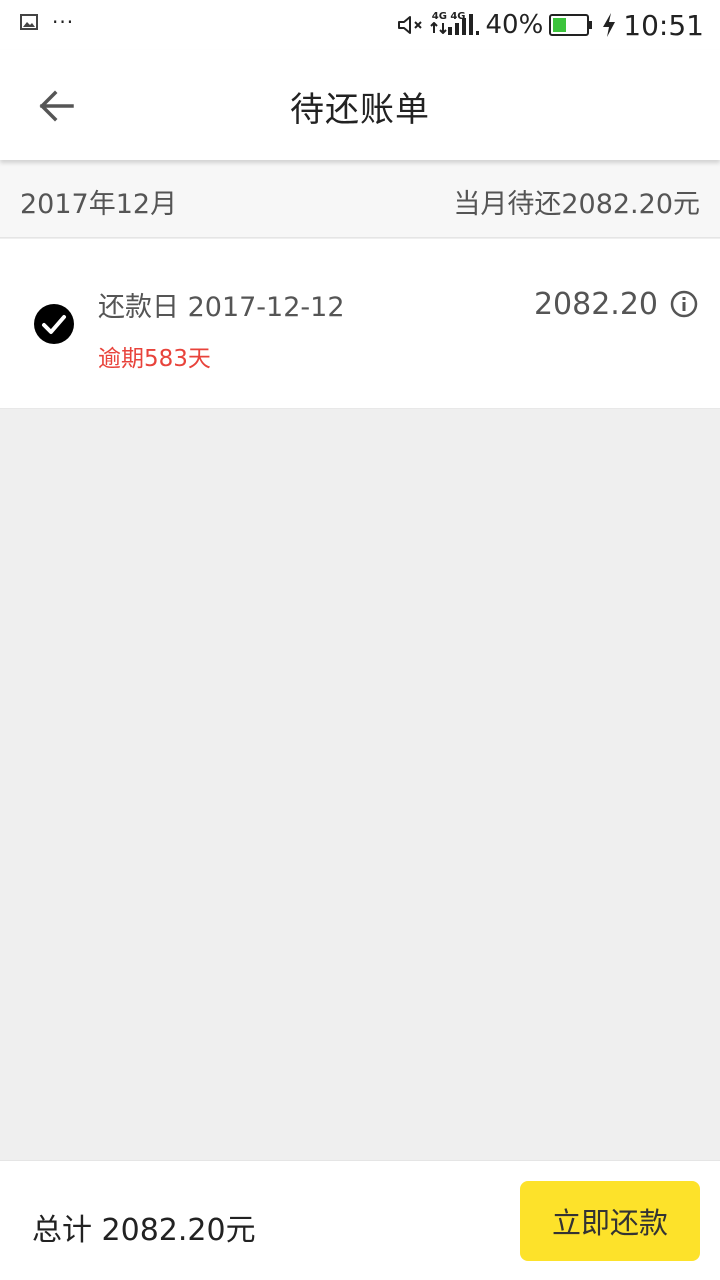 The image size is (720, 1280). Describe the element at coordinates (571, 25) in the screenshot. I see `battery-icon` at that location.